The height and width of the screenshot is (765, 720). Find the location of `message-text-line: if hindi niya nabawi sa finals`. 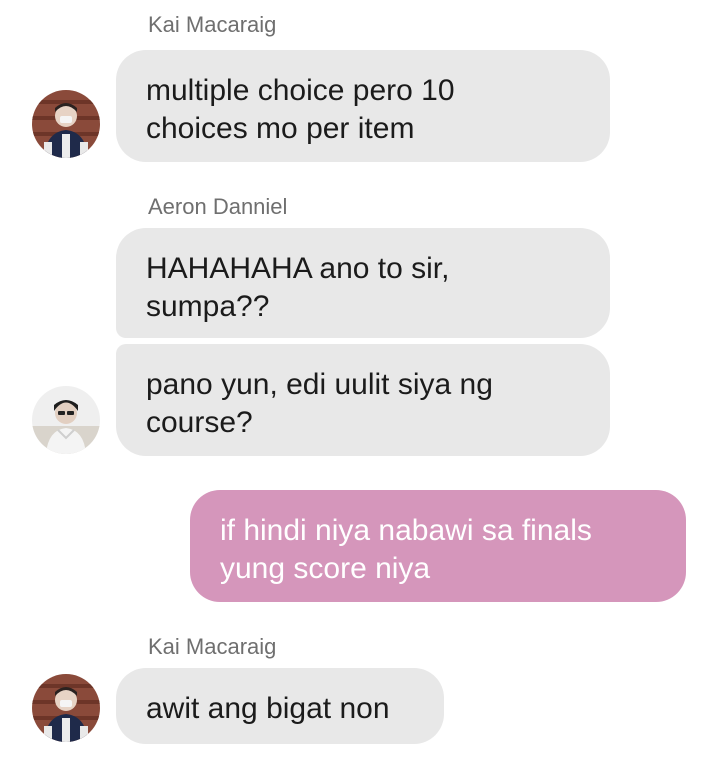

message-text-line: if hindi niya nabawi sa finals is located at coordinates (406, 530).